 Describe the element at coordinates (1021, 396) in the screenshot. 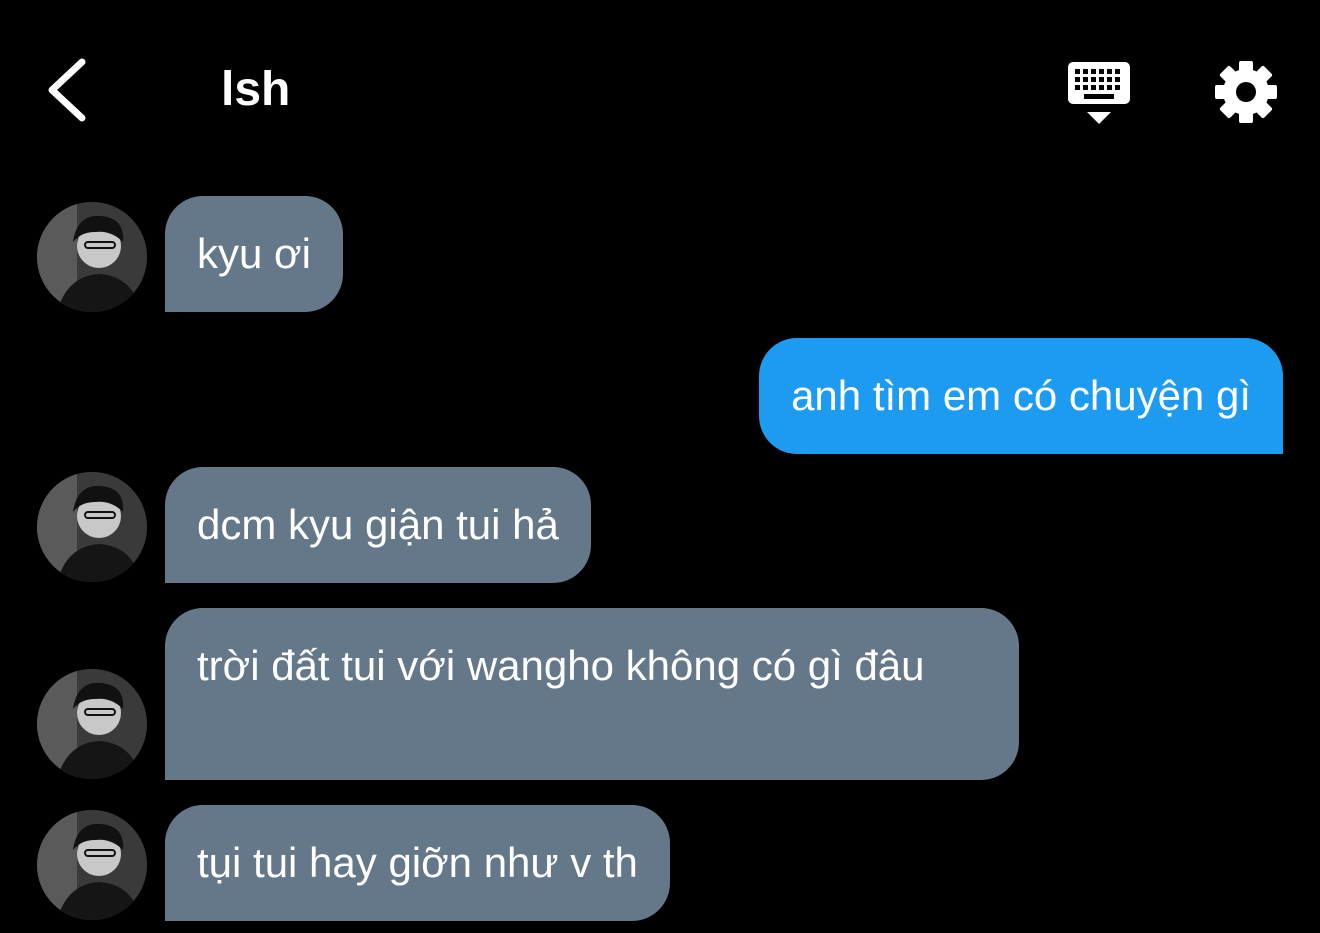

I see `message-bubble-outgoing: anh tìm em có chuyện gì` at that location.